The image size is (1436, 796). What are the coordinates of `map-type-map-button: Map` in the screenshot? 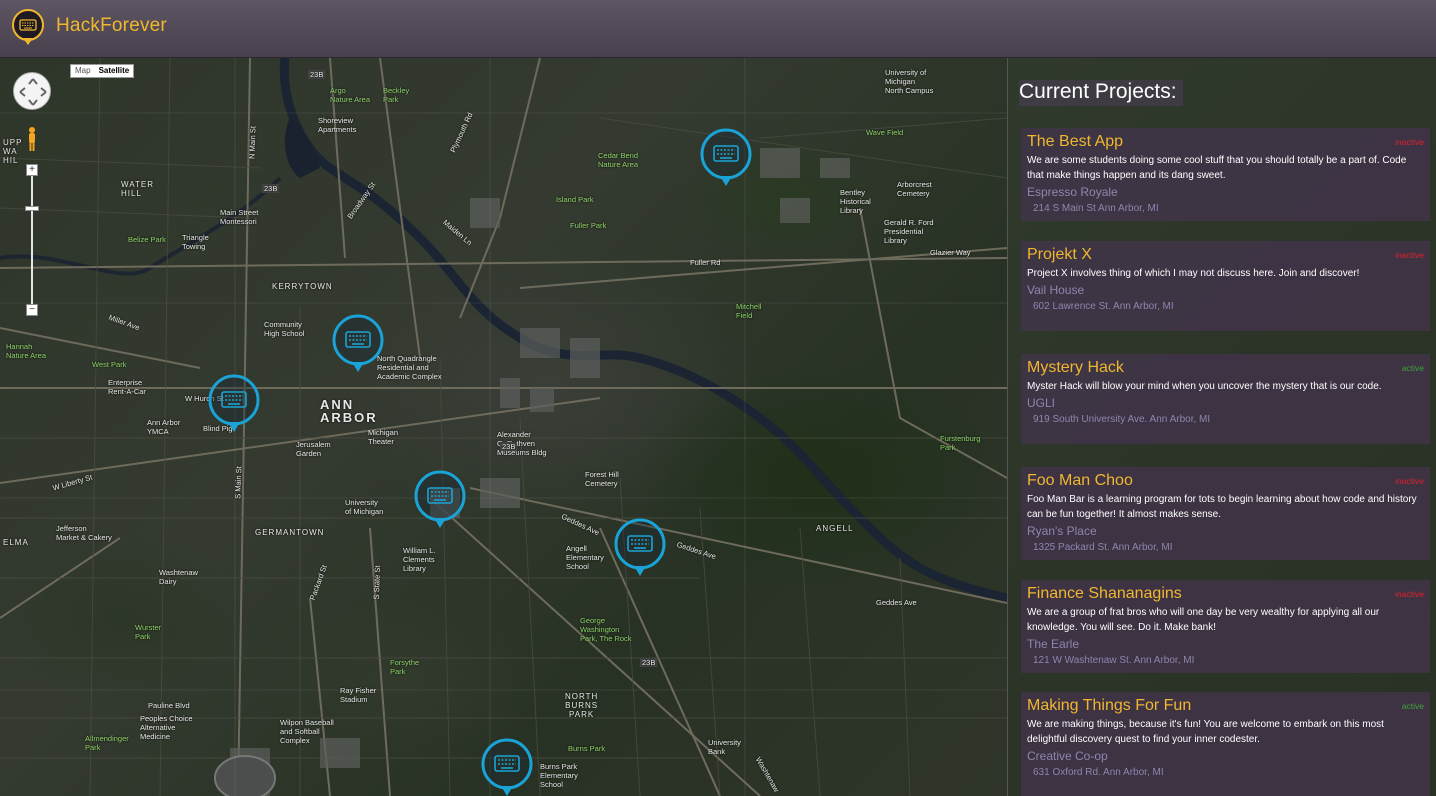 It's located at (83, 71).